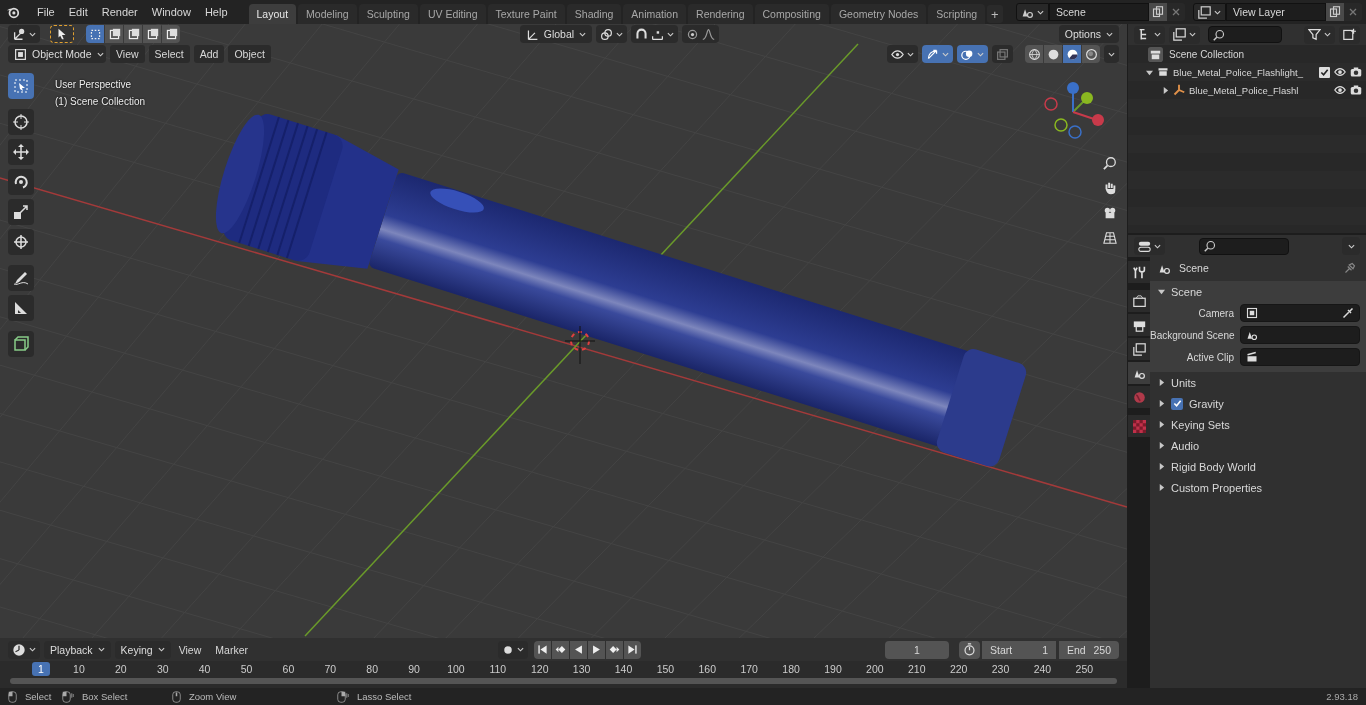 The image size is (1366, 705). What do you see at coordinates (142, 649) in the screenshot?
I see `timeline-menu: Keying` at bounding box center [142, 649].